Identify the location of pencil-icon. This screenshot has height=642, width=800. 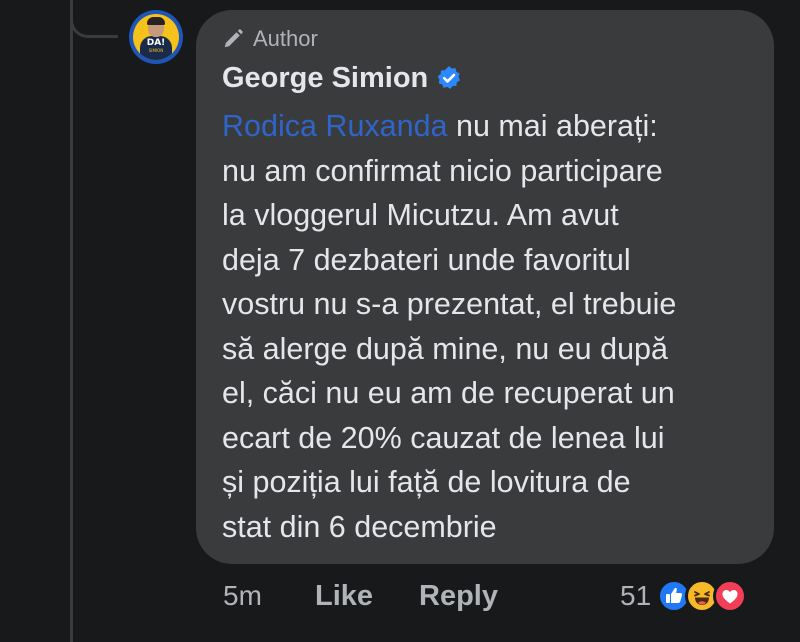
(233, 38).